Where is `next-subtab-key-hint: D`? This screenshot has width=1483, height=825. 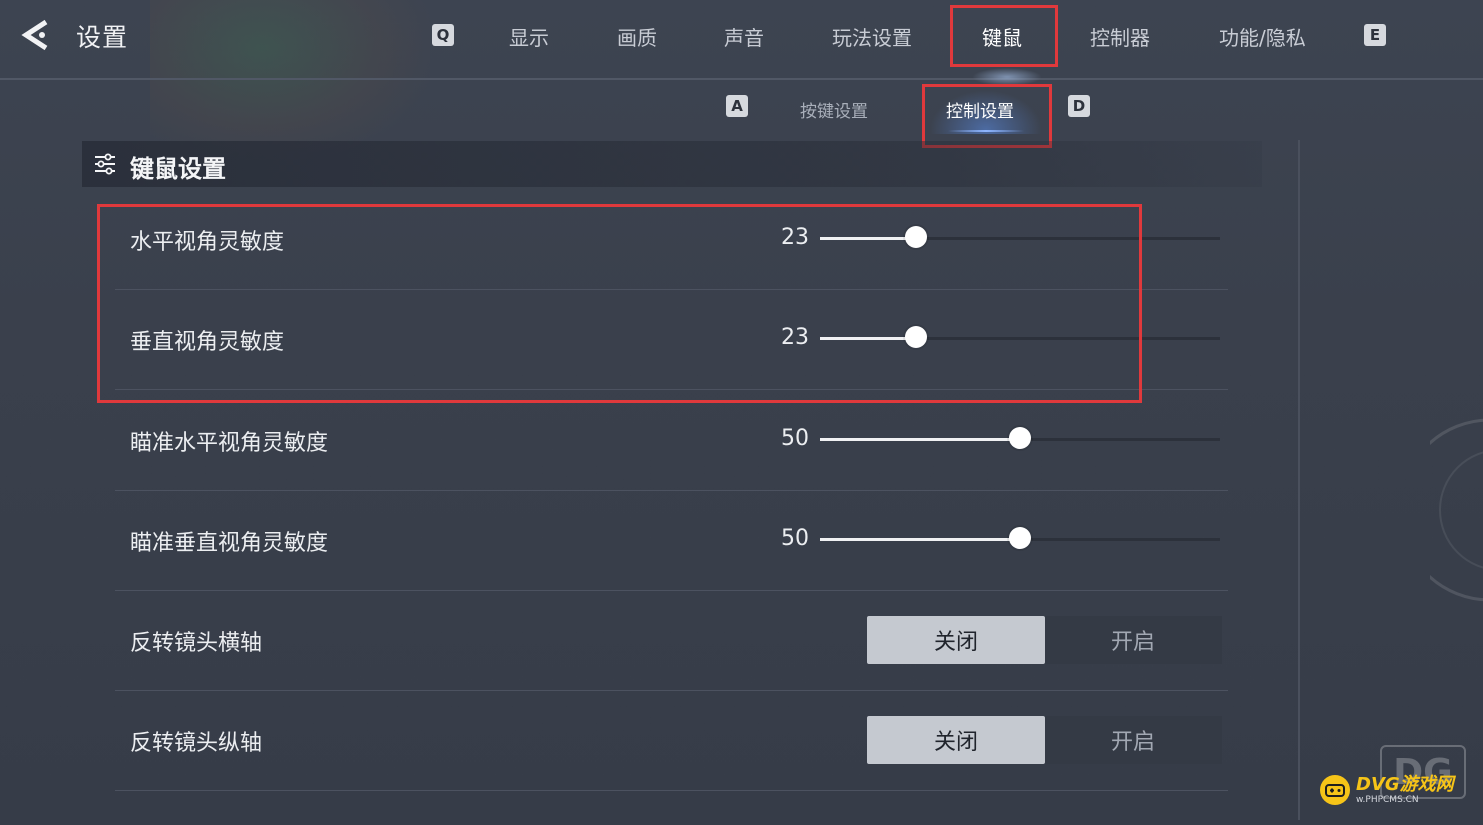
next-subtab-key-hint: D is located at coordinates (1079, 106).